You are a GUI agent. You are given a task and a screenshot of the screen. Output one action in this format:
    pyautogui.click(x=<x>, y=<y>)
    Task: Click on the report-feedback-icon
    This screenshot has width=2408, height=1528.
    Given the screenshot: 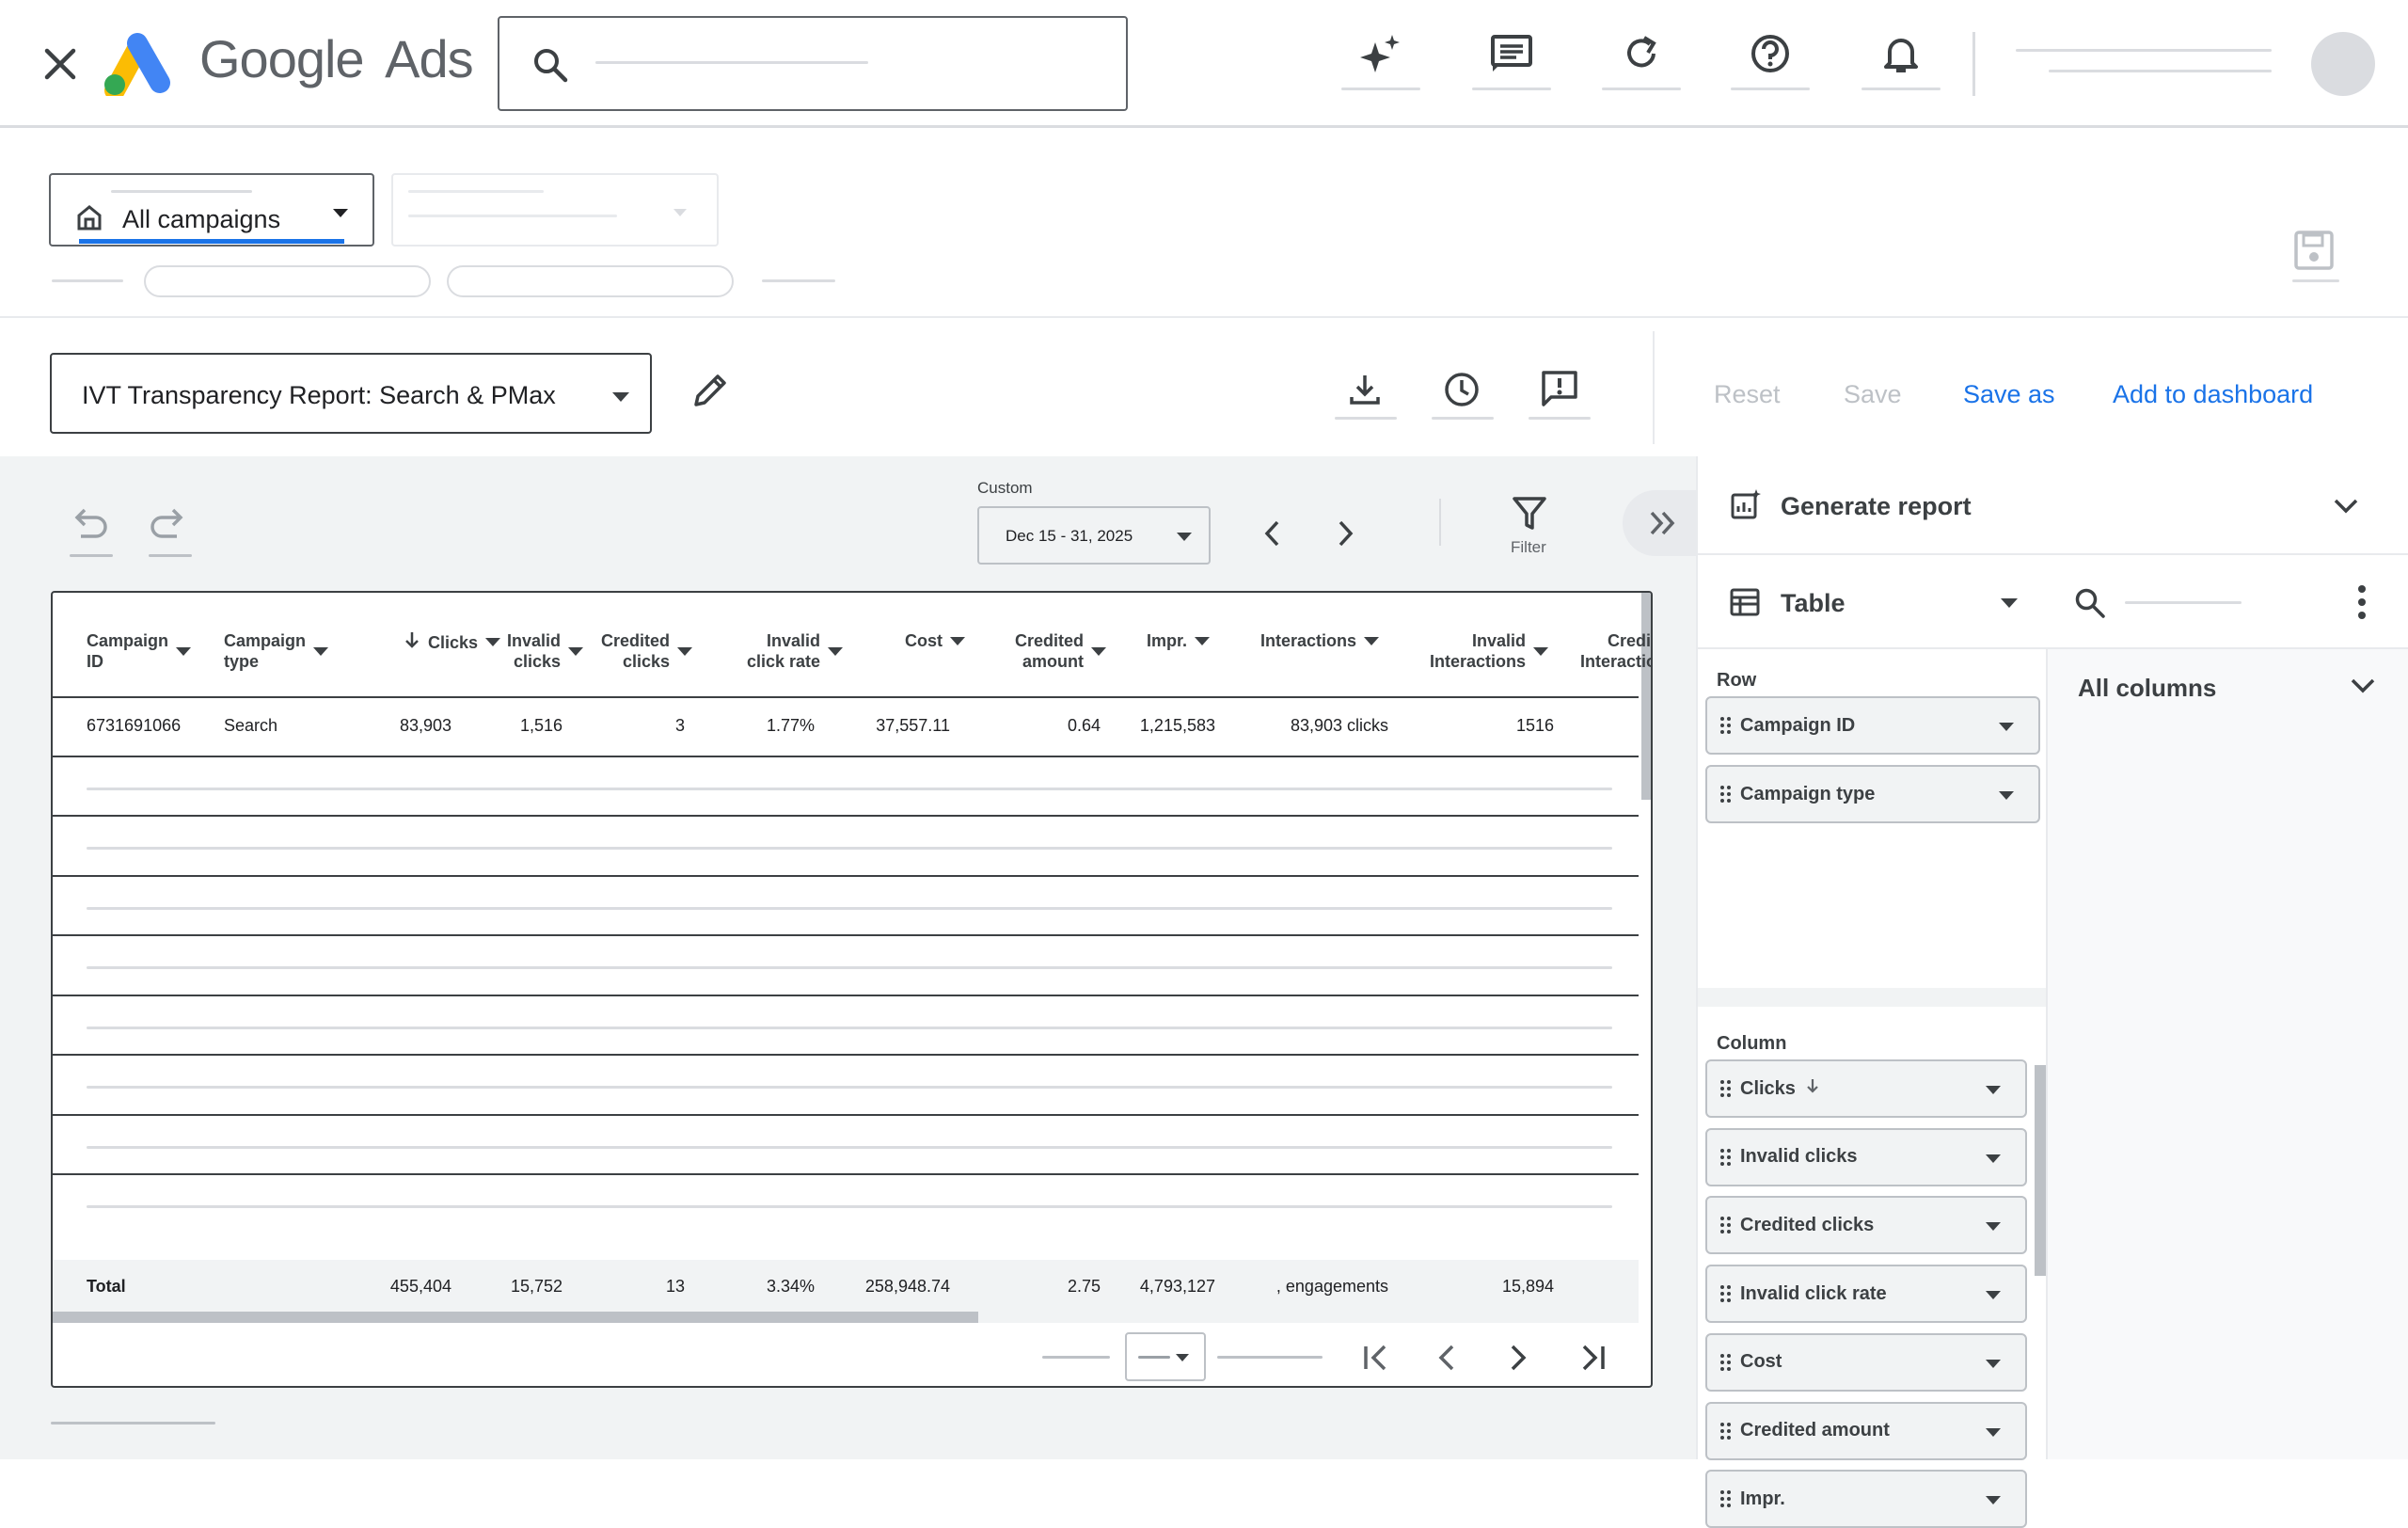 What is the action you would take?
    pyautogui.click(x=1559, y=388)
    